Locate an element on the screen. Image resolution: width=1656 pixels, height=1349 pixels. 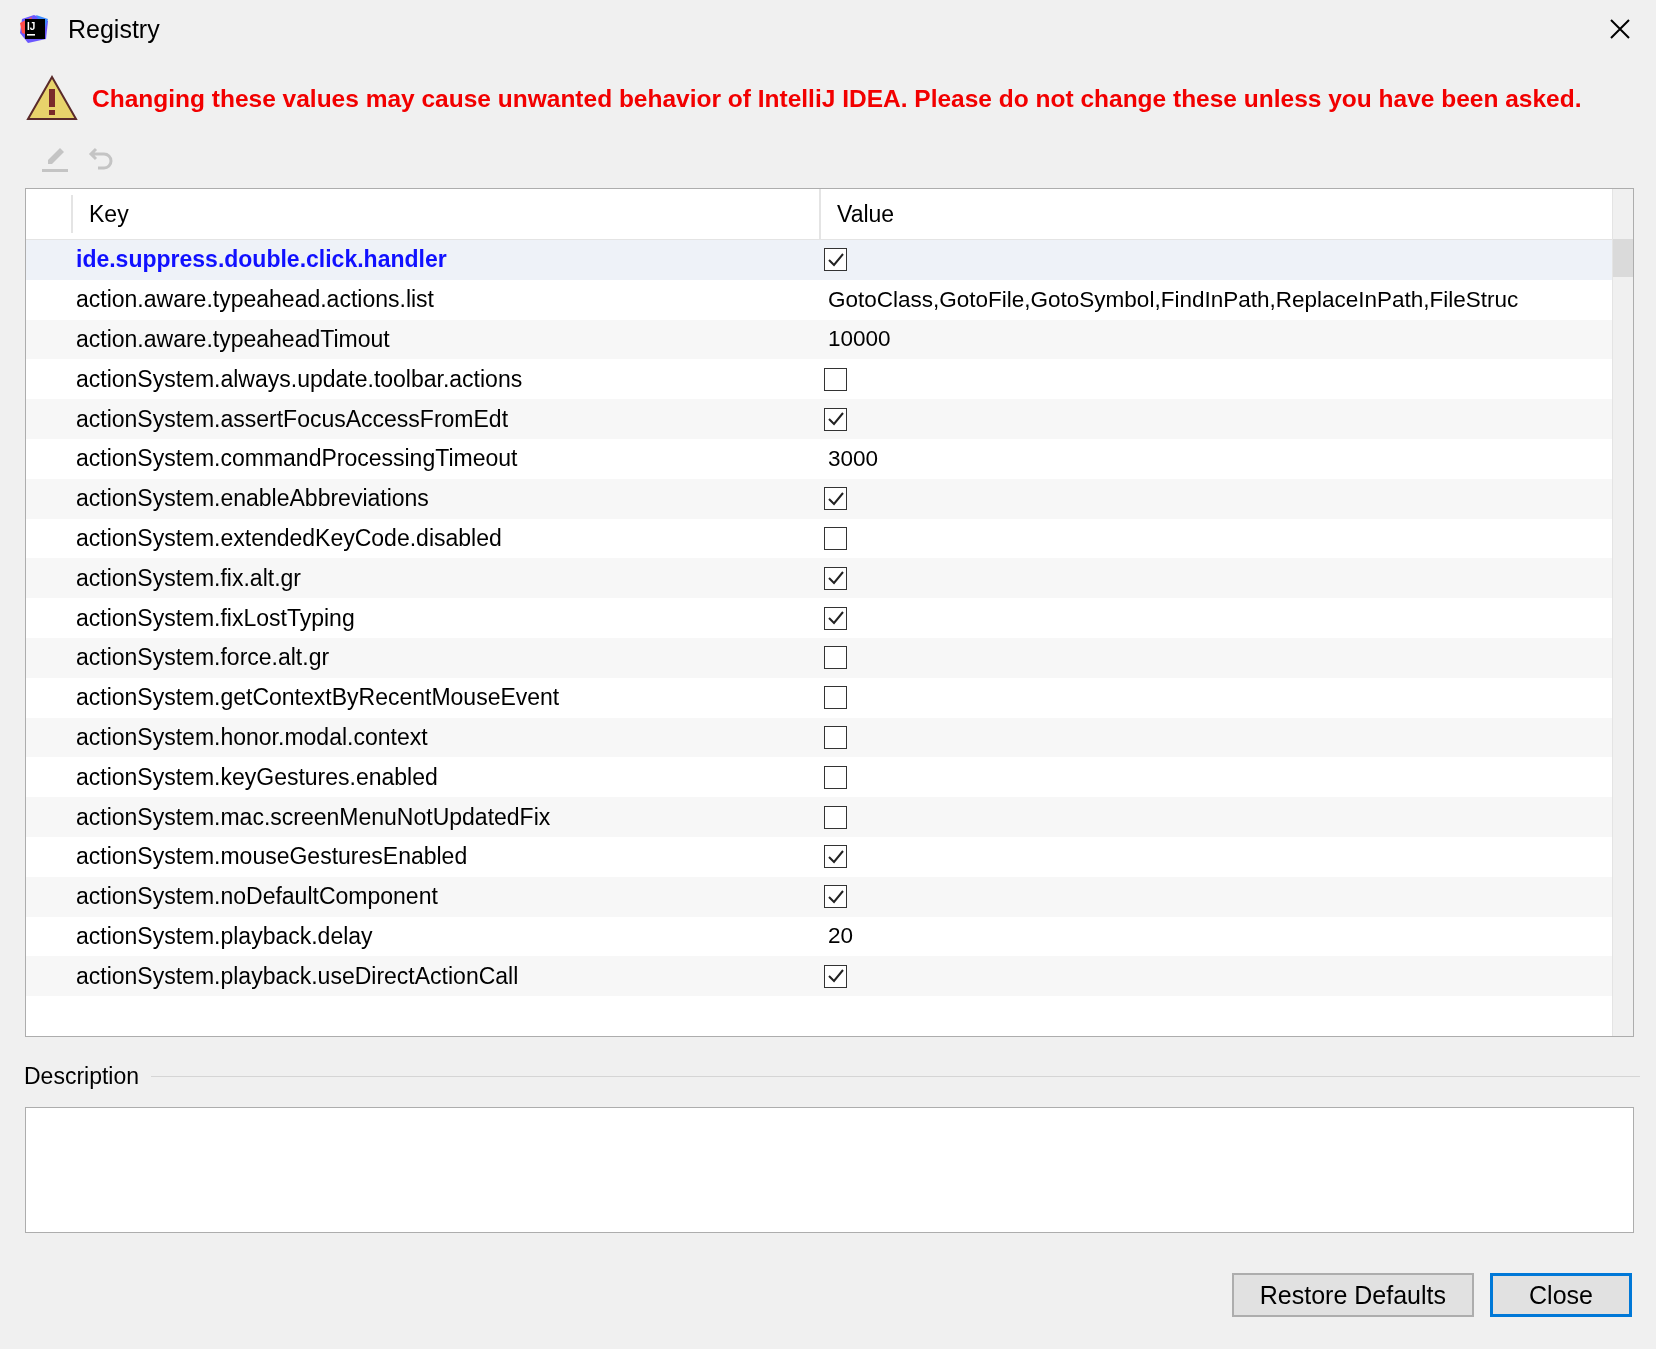
table-row: actionSystem.commandProcessingTimeout 3000 is located at coordinates (819, 459).